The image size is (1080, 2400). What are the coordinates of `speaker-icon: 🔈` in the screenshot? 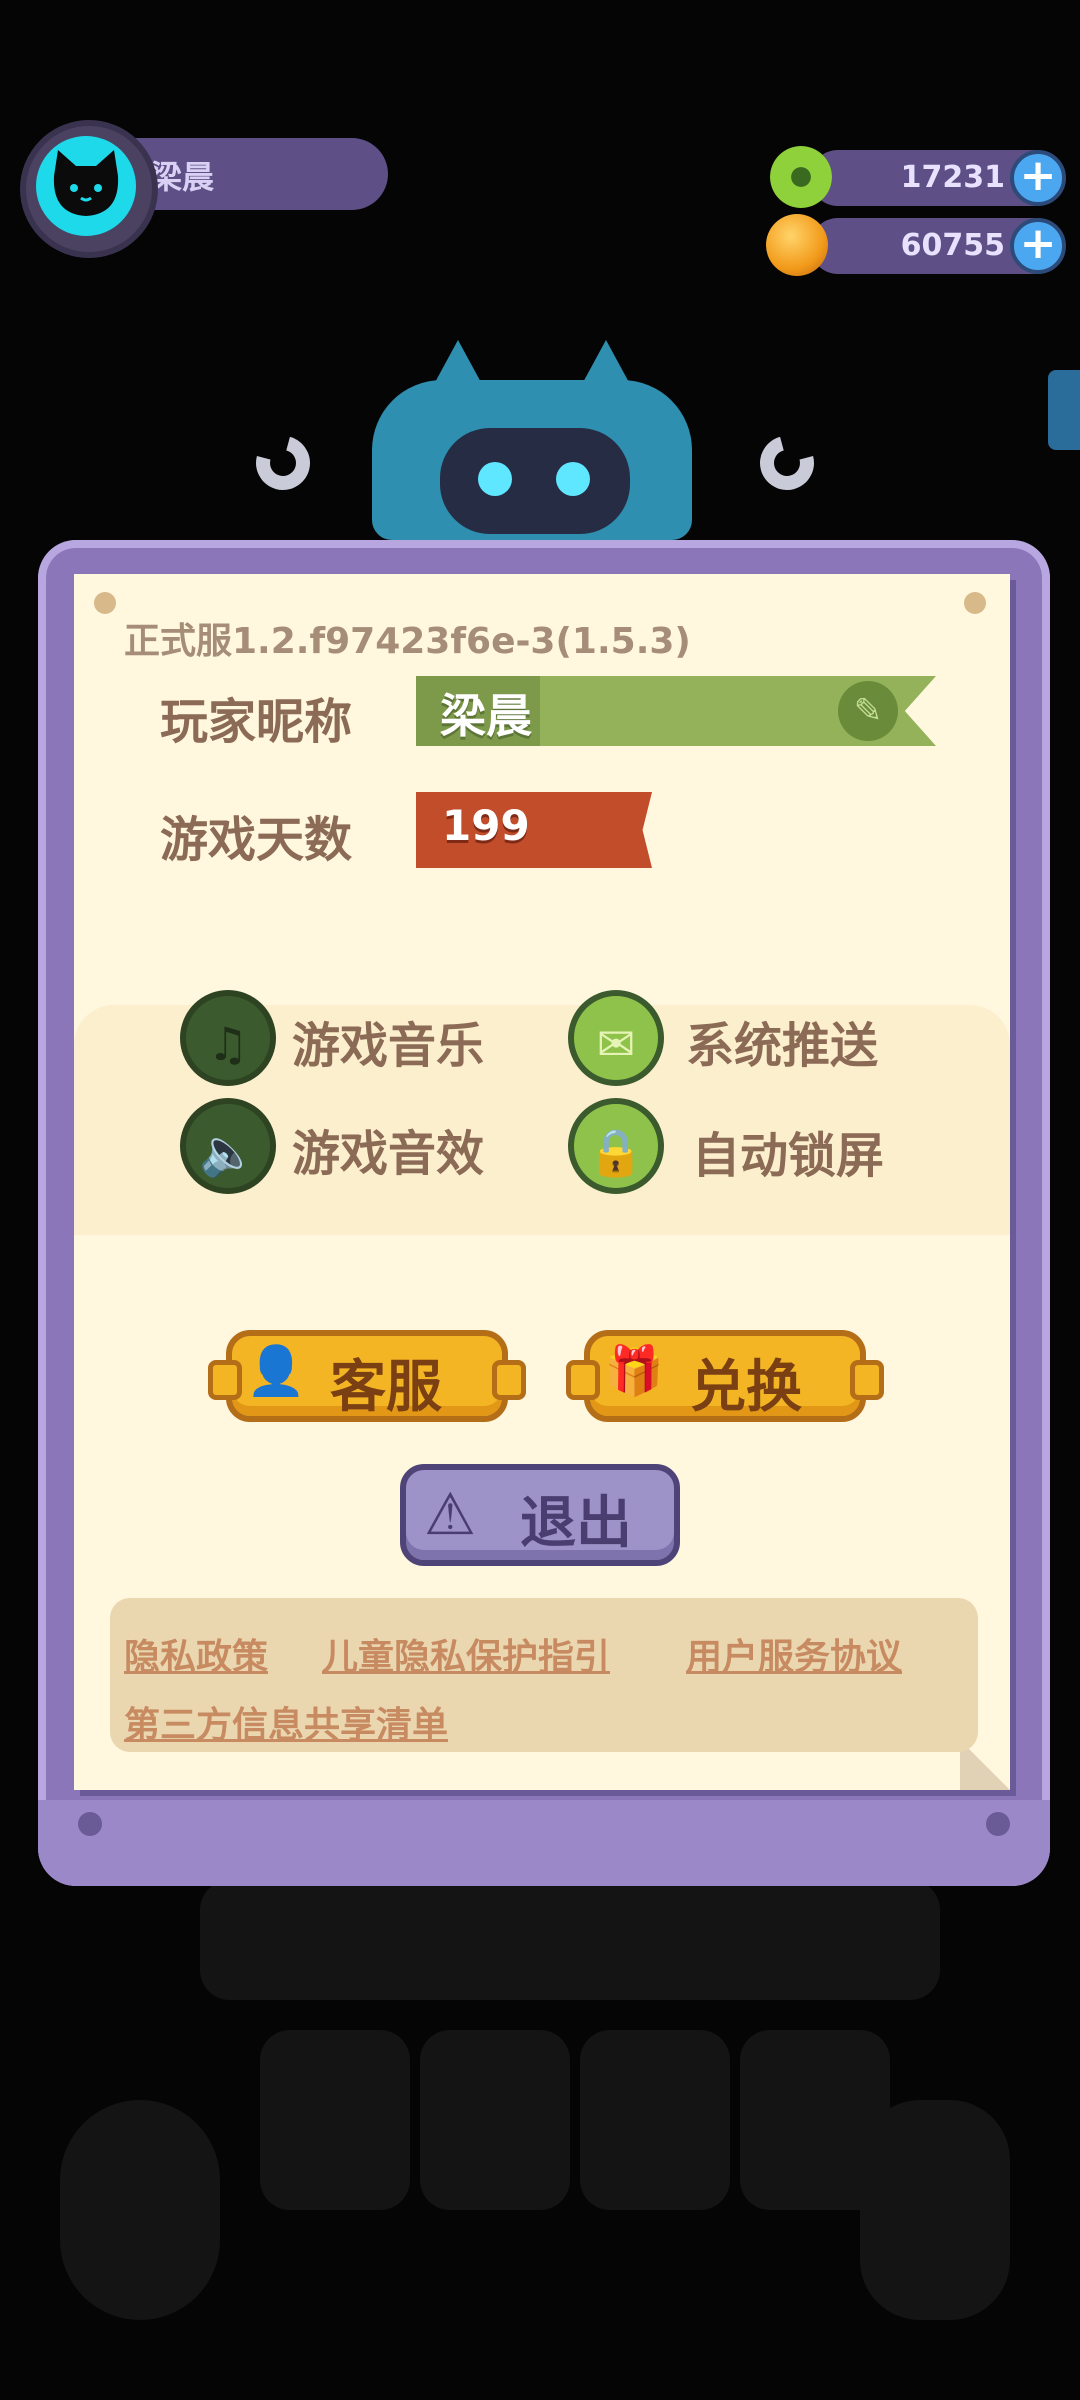 It's located at (228, 1146).